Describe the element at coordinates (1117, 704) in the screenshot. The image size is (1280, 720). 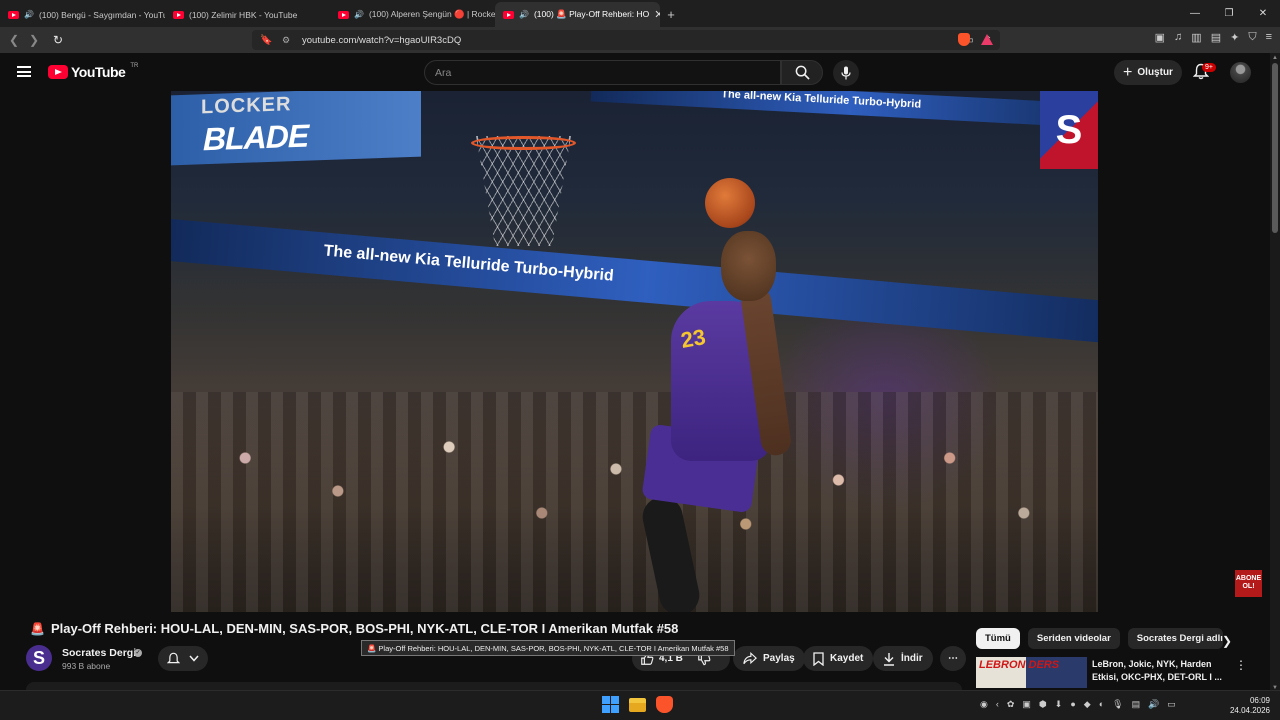
I see `microphone-icon: 🎙` at that location.